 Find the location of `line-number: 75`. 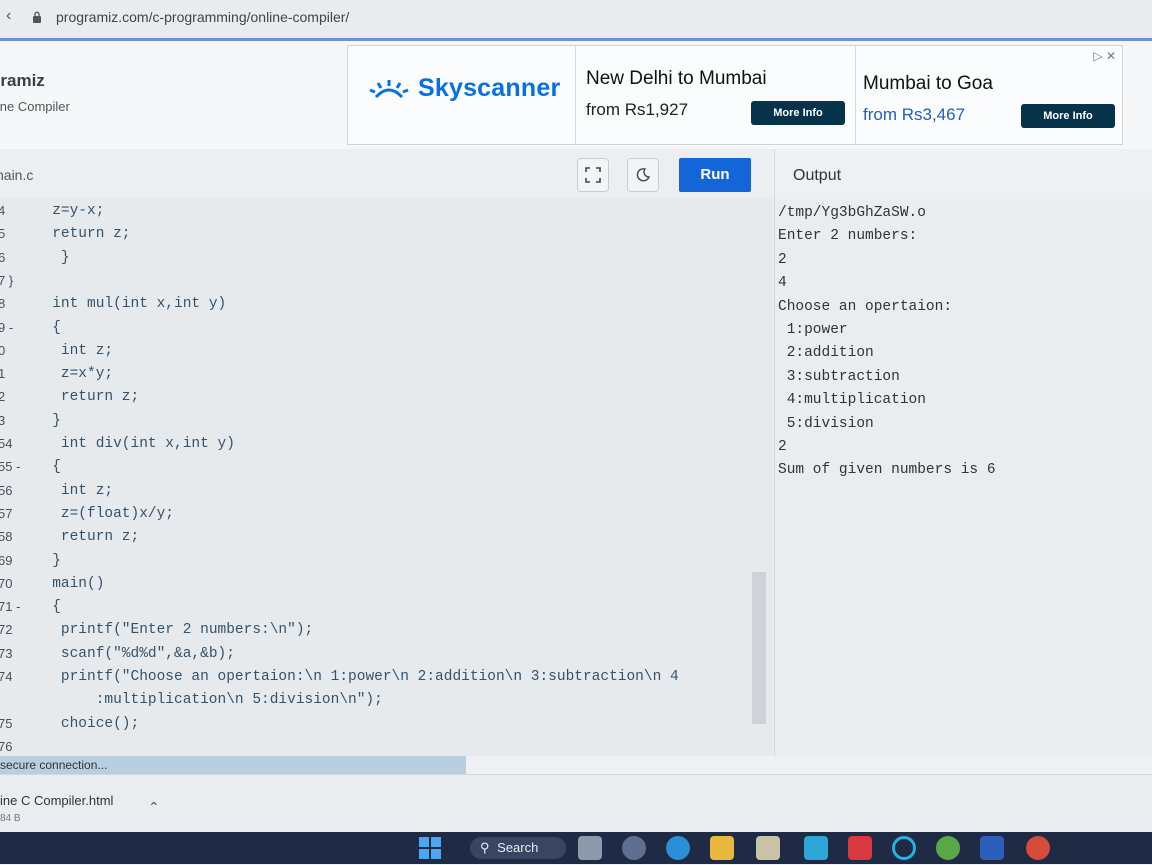

line-number: 75 is located at coordinates (6, 723).